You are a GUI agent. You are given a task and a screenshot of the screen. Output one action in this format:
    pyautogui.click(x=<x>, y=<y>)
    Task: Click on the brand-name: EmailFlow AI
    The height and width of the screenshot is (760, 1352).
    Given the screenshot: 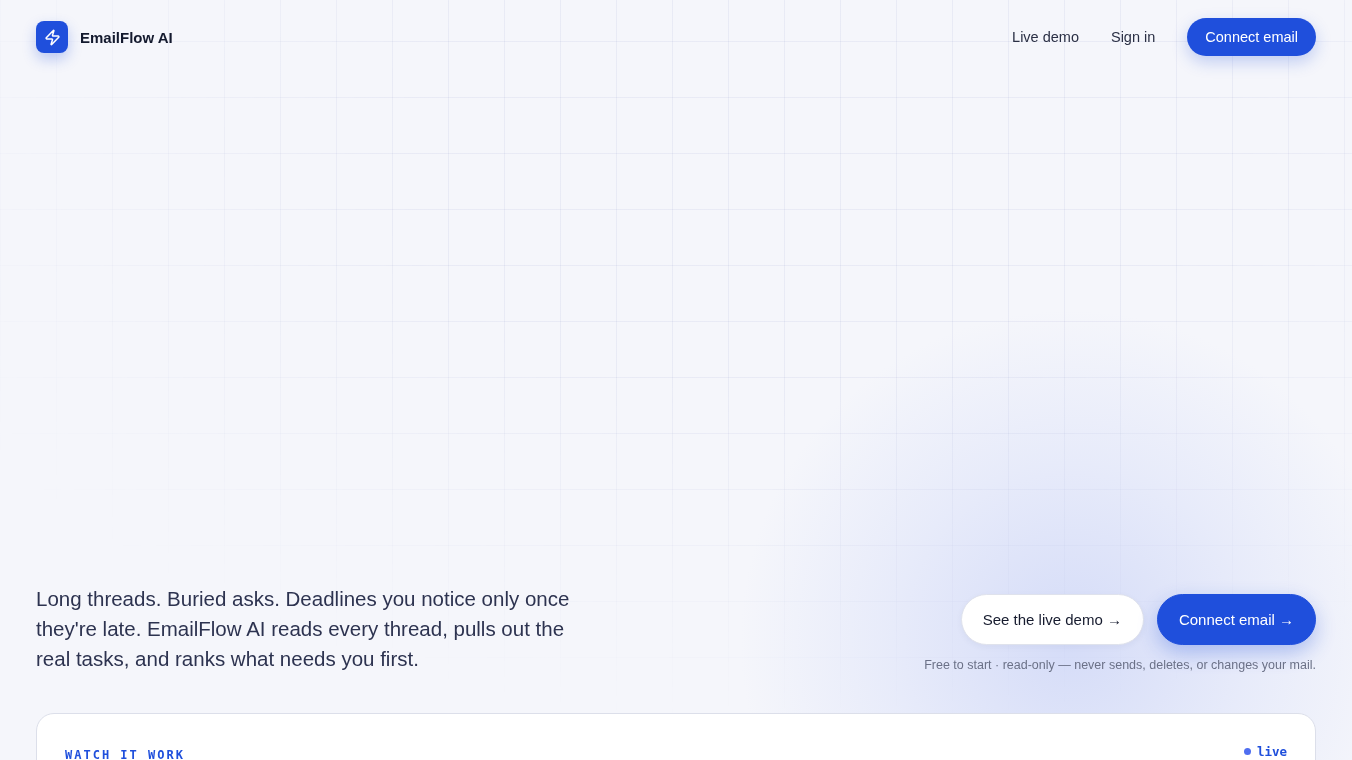 What is the action you would take?
    pyautogui.click(x=126, y=37)
    